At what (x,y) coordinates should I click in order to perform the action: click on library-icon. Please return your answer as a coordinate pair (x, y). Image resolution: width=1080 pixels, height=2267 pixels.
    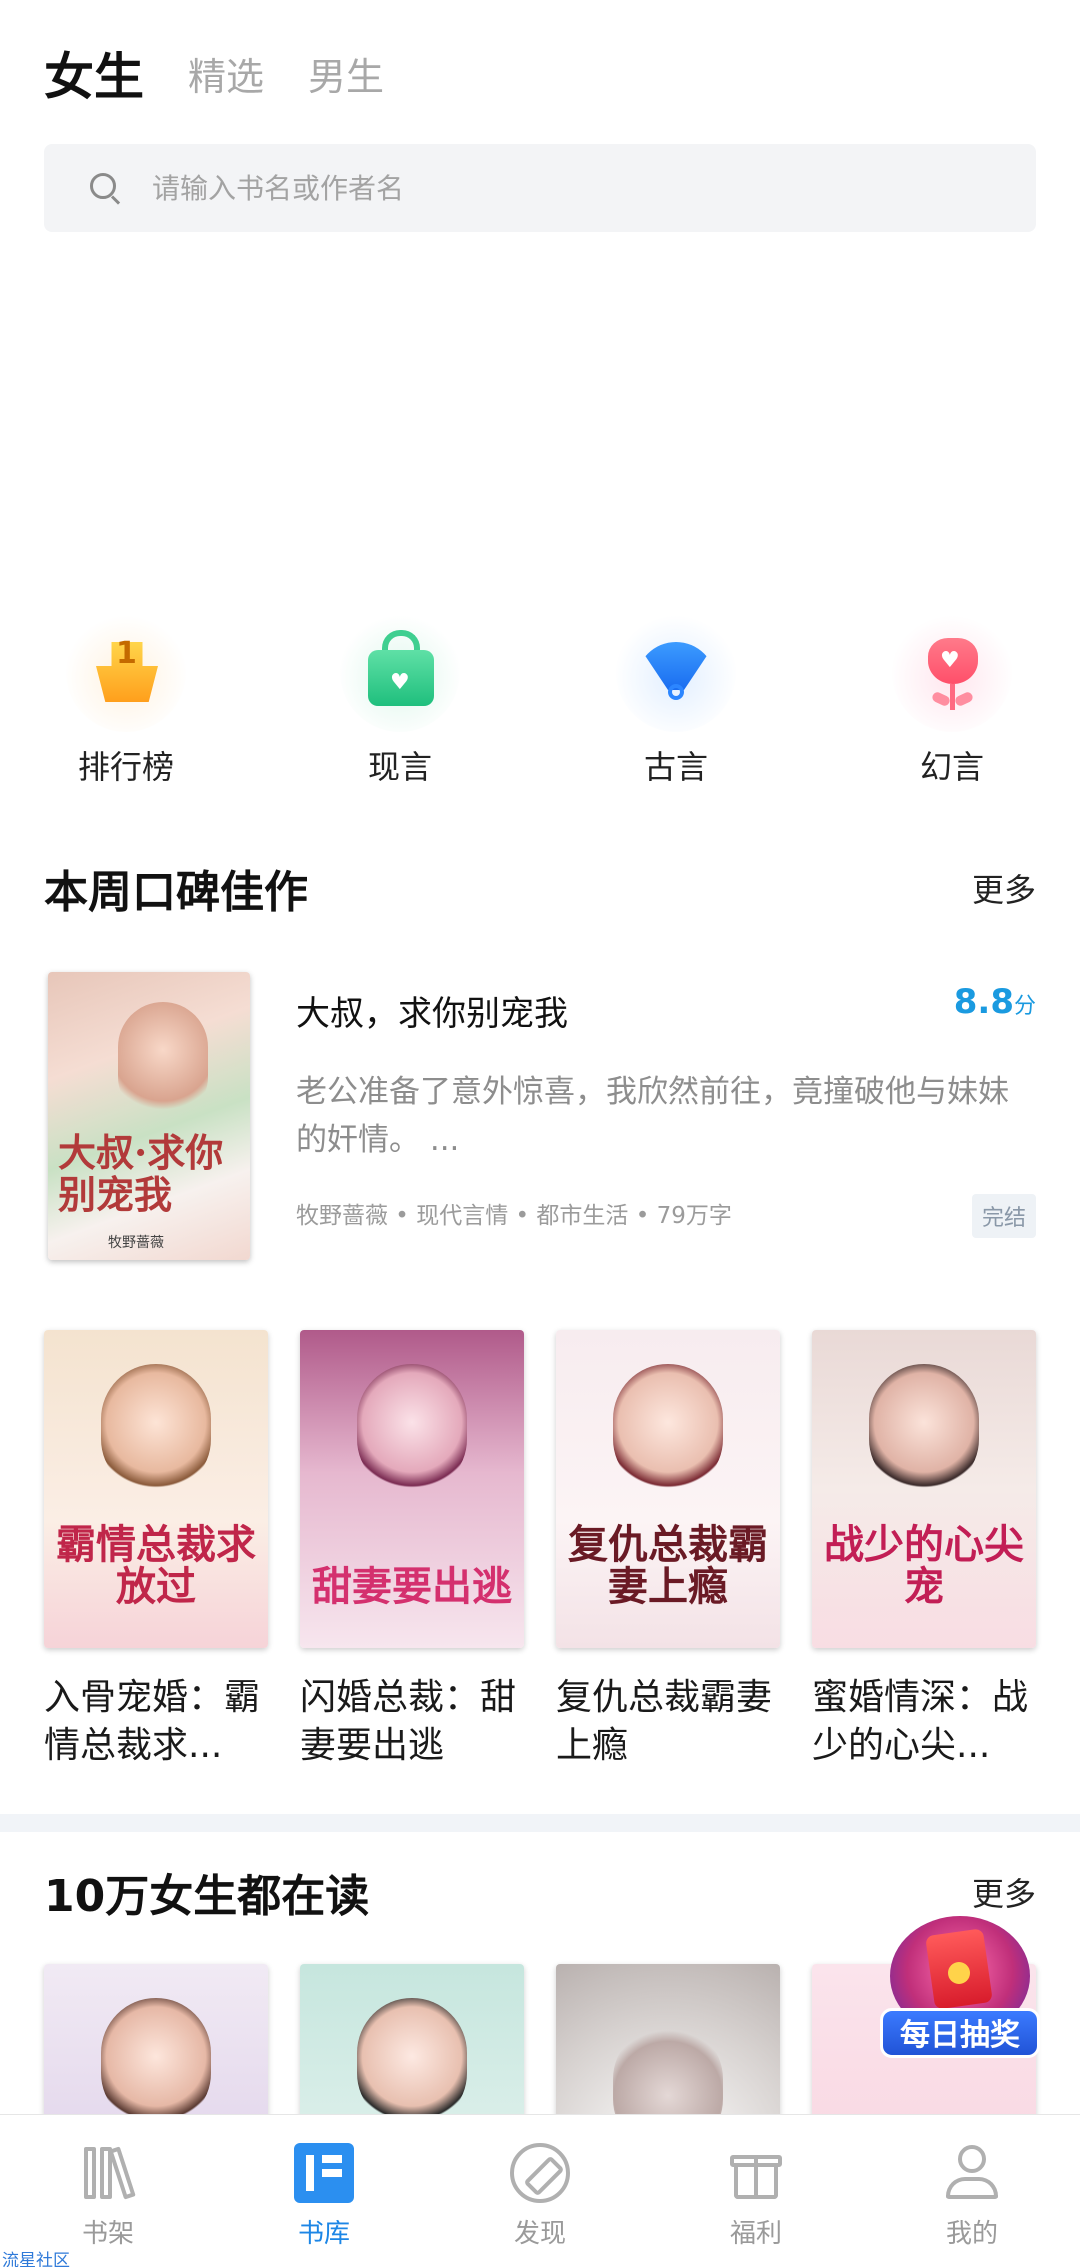
    Looking at the image, I should click on (324, 2173).